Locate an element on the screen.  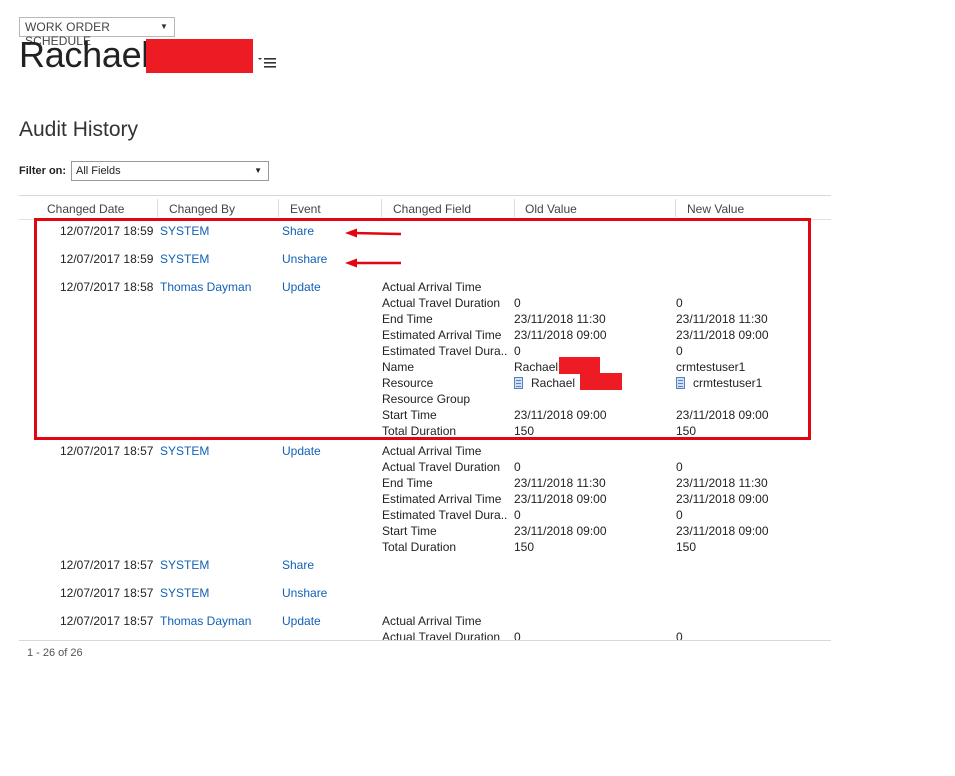
old-values: 0 is located at coordinates (517, 635).